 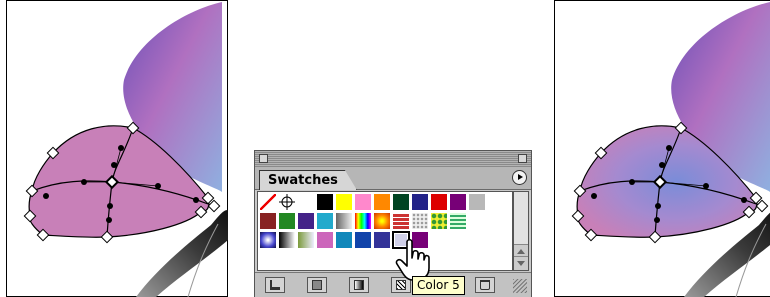 I want to click on trash-icon, so click(x=485, y=285).